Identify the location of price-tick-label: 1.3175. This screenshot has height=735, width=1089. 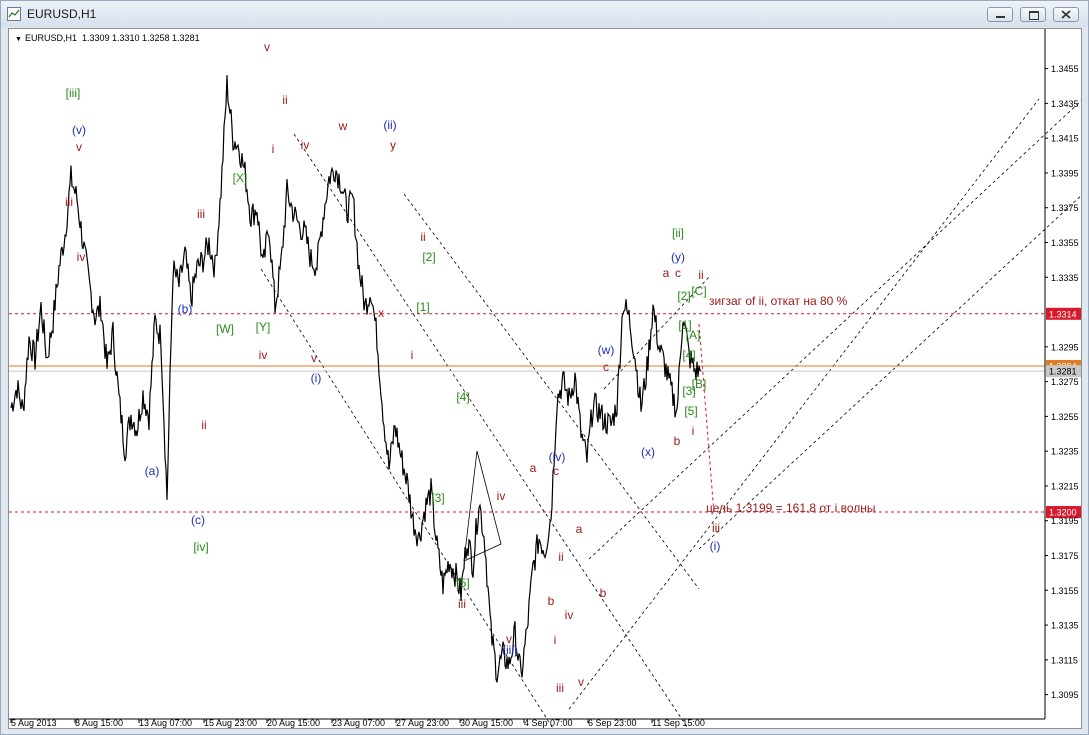
(1065, 556).